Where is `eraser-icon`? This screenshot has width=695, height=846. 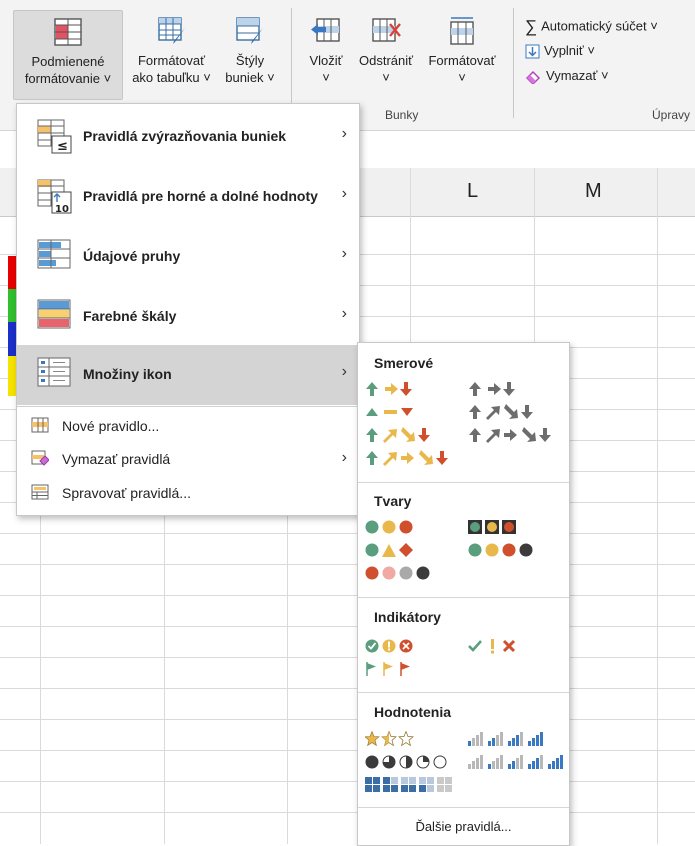
eraser-icon is located at coordinates (533, 78).